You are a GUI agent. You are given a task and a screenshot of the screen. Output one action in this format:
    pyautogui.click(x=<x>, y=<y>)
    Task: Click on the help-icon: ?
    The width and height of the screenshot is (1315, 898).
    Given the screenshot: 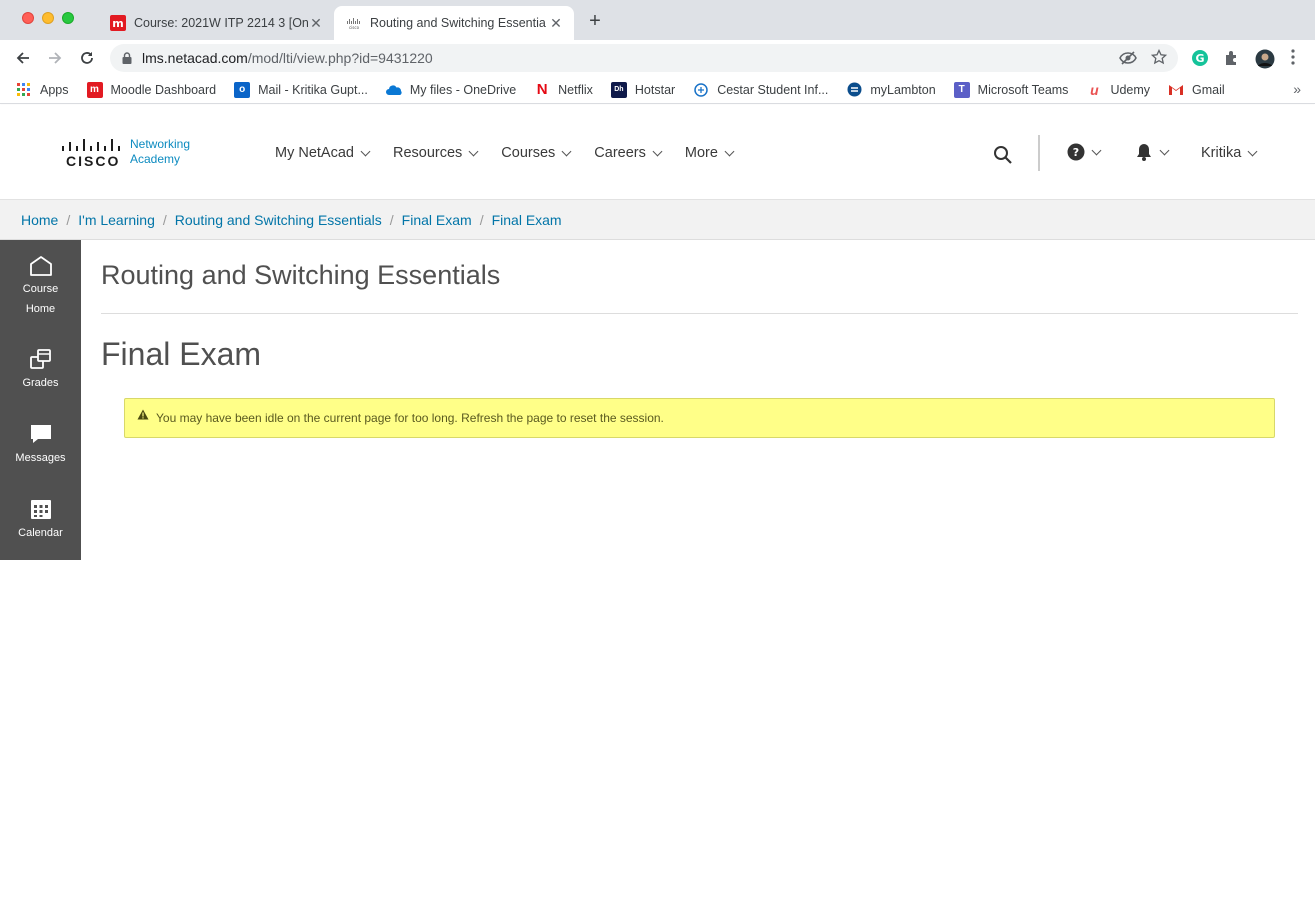 What is the action you would take?
    pyautogui.click(x=1076, y=152)
    